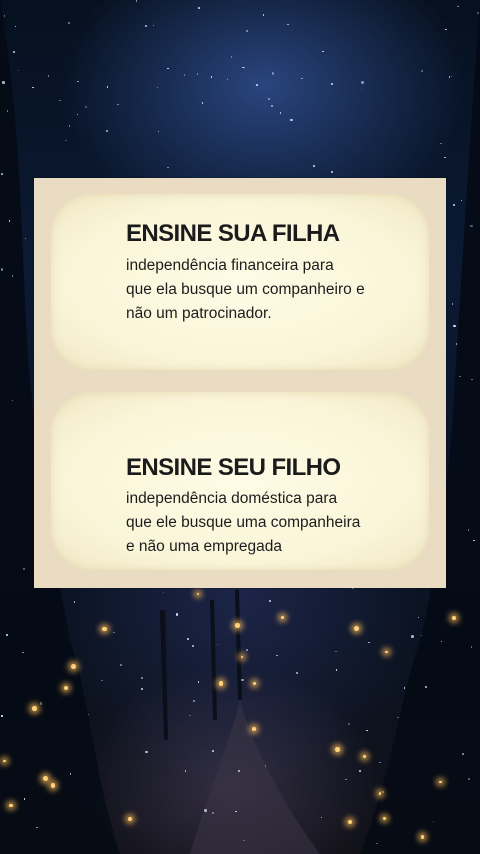  Describe the element at coordinates (199, 313) in the screenshot. I see `daughter-text-line: não um patrocinador.` at that location.